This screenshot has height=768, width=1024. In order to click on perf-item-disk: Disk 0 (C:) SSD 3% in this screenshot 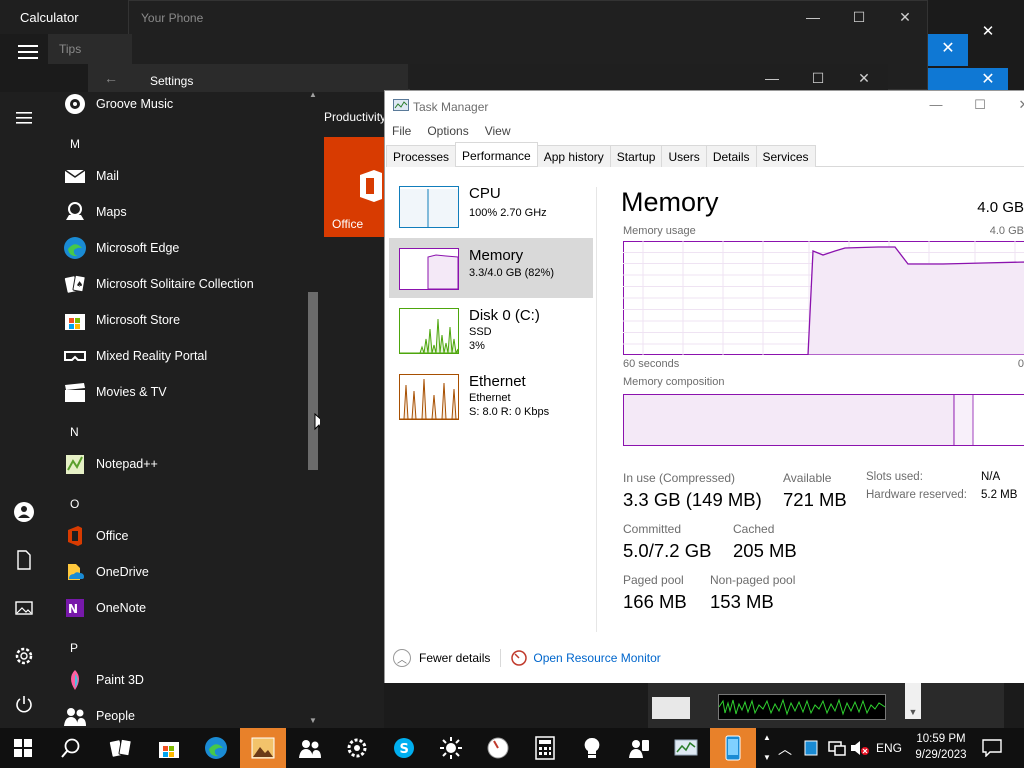, I will do `click(491, 330)`.